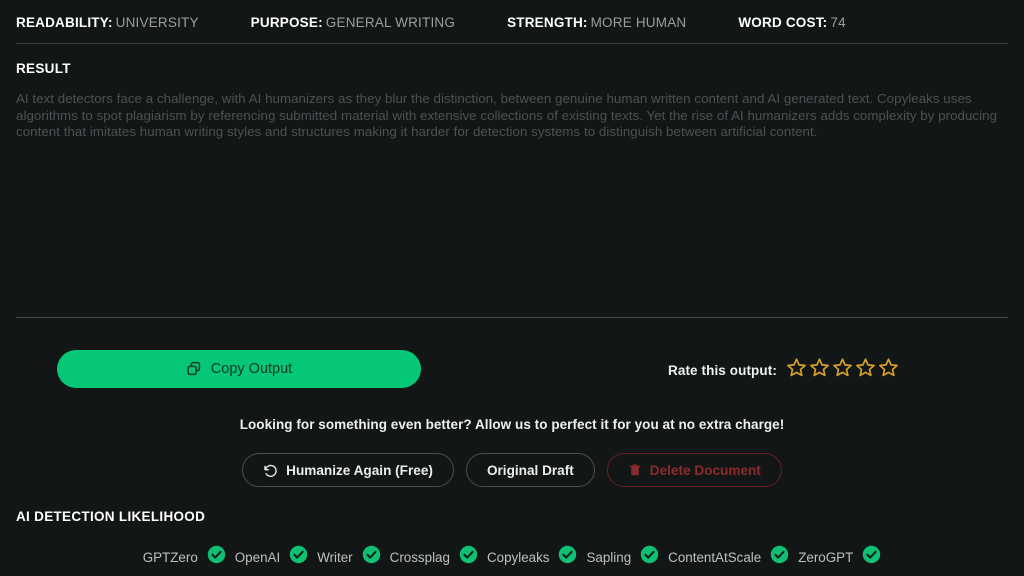  I want to click on detector-name: ContentAtScale, so click(715, 557).